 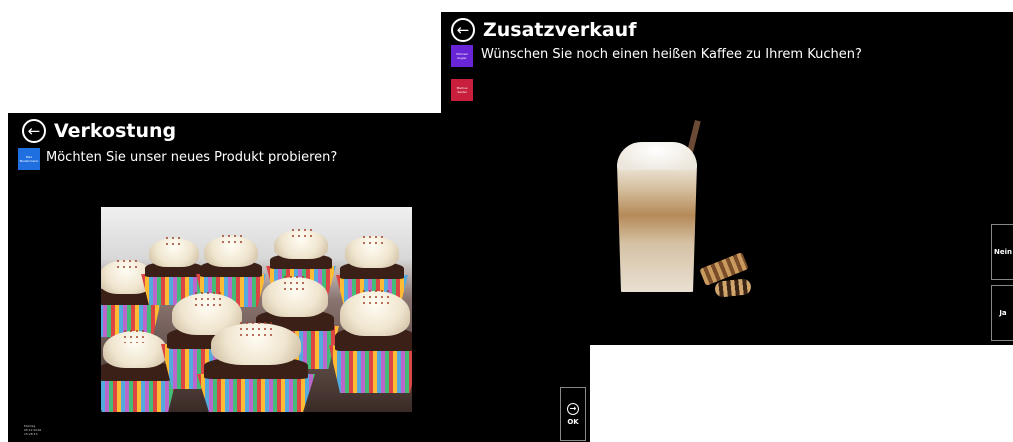 I want to click on user-tile-label: Michael Kugler, so click(x=462, y=56).